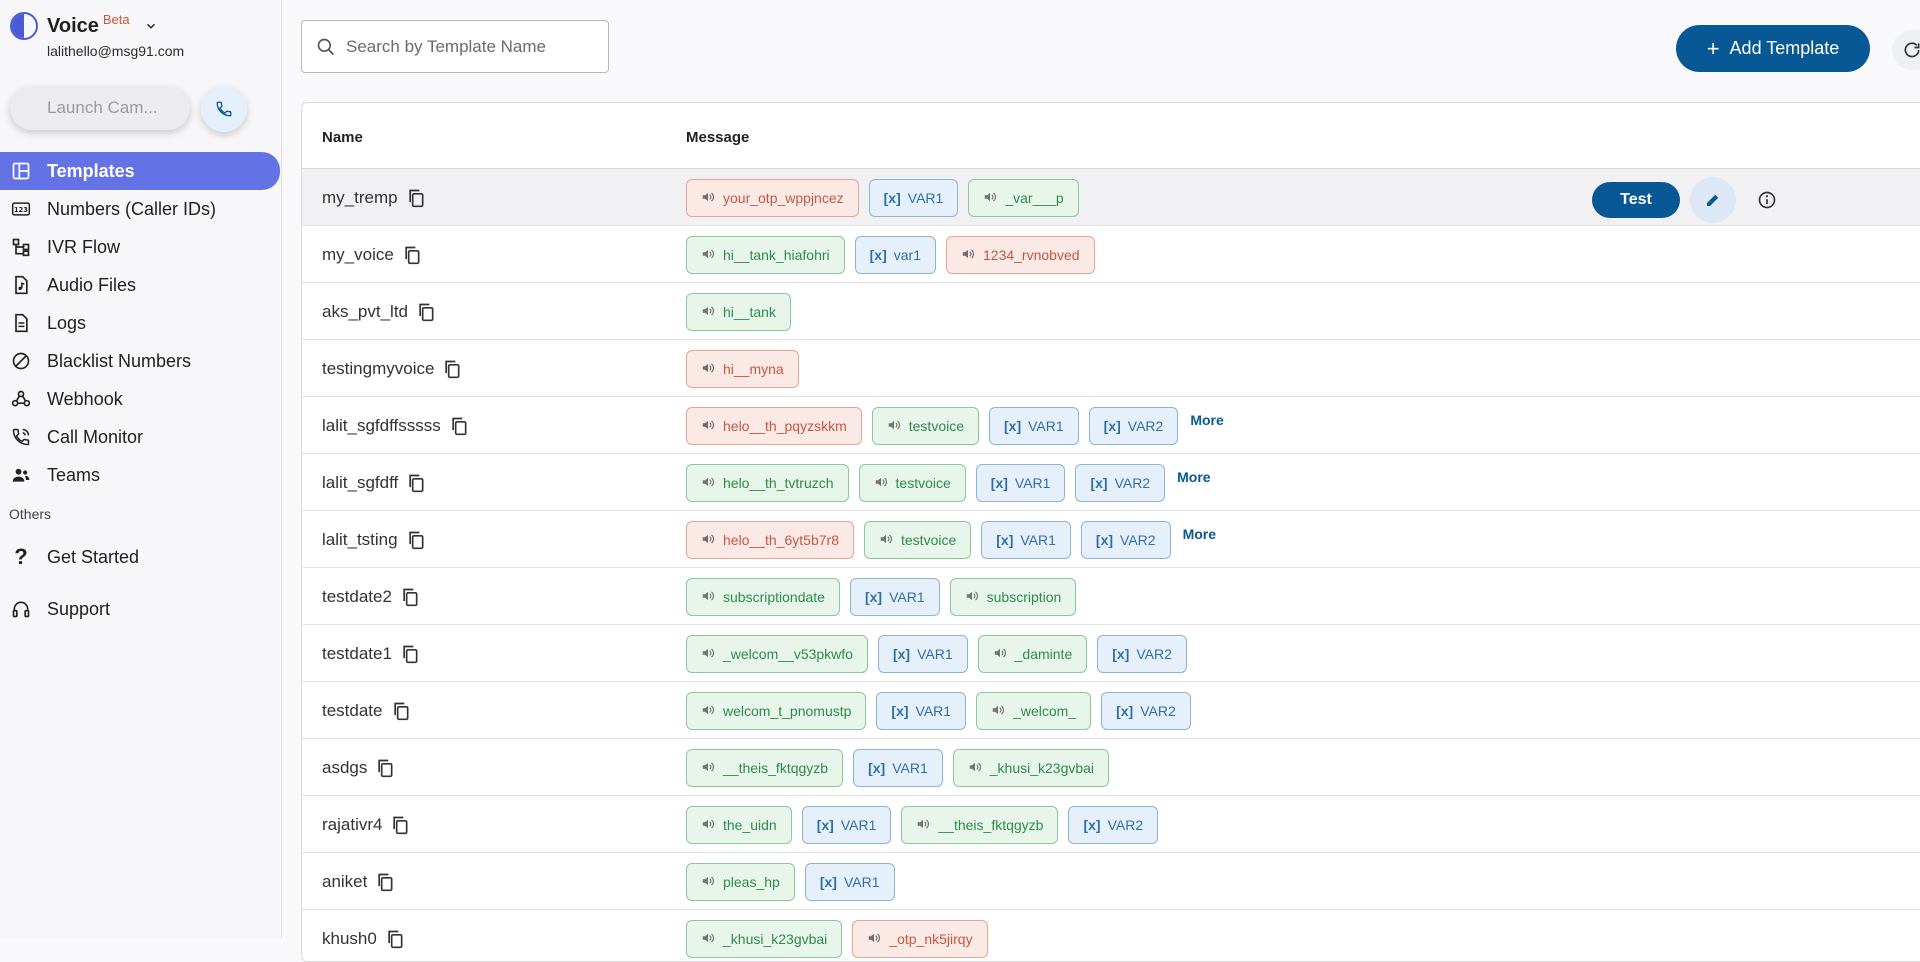  What do you see at coordinates (1111, 935) in the screenshot?
I see `table-row: khush0 _khusi_k23gvbai _otp_nk5jirqy` at bounding box center [1111, 935].